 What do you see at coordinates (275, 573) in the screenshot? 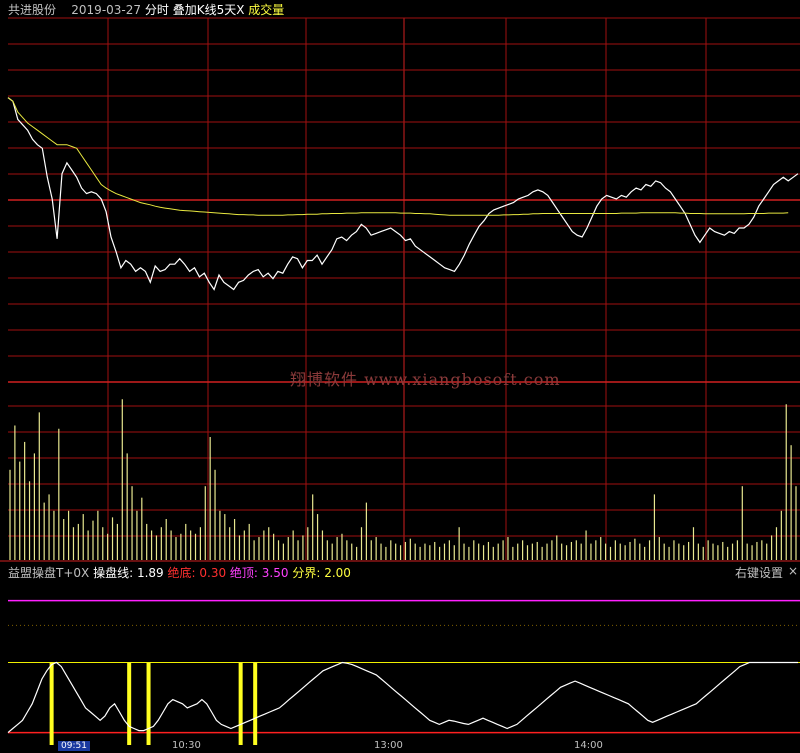
I see `top-value: 3.50` at bounding box center [275, 573].